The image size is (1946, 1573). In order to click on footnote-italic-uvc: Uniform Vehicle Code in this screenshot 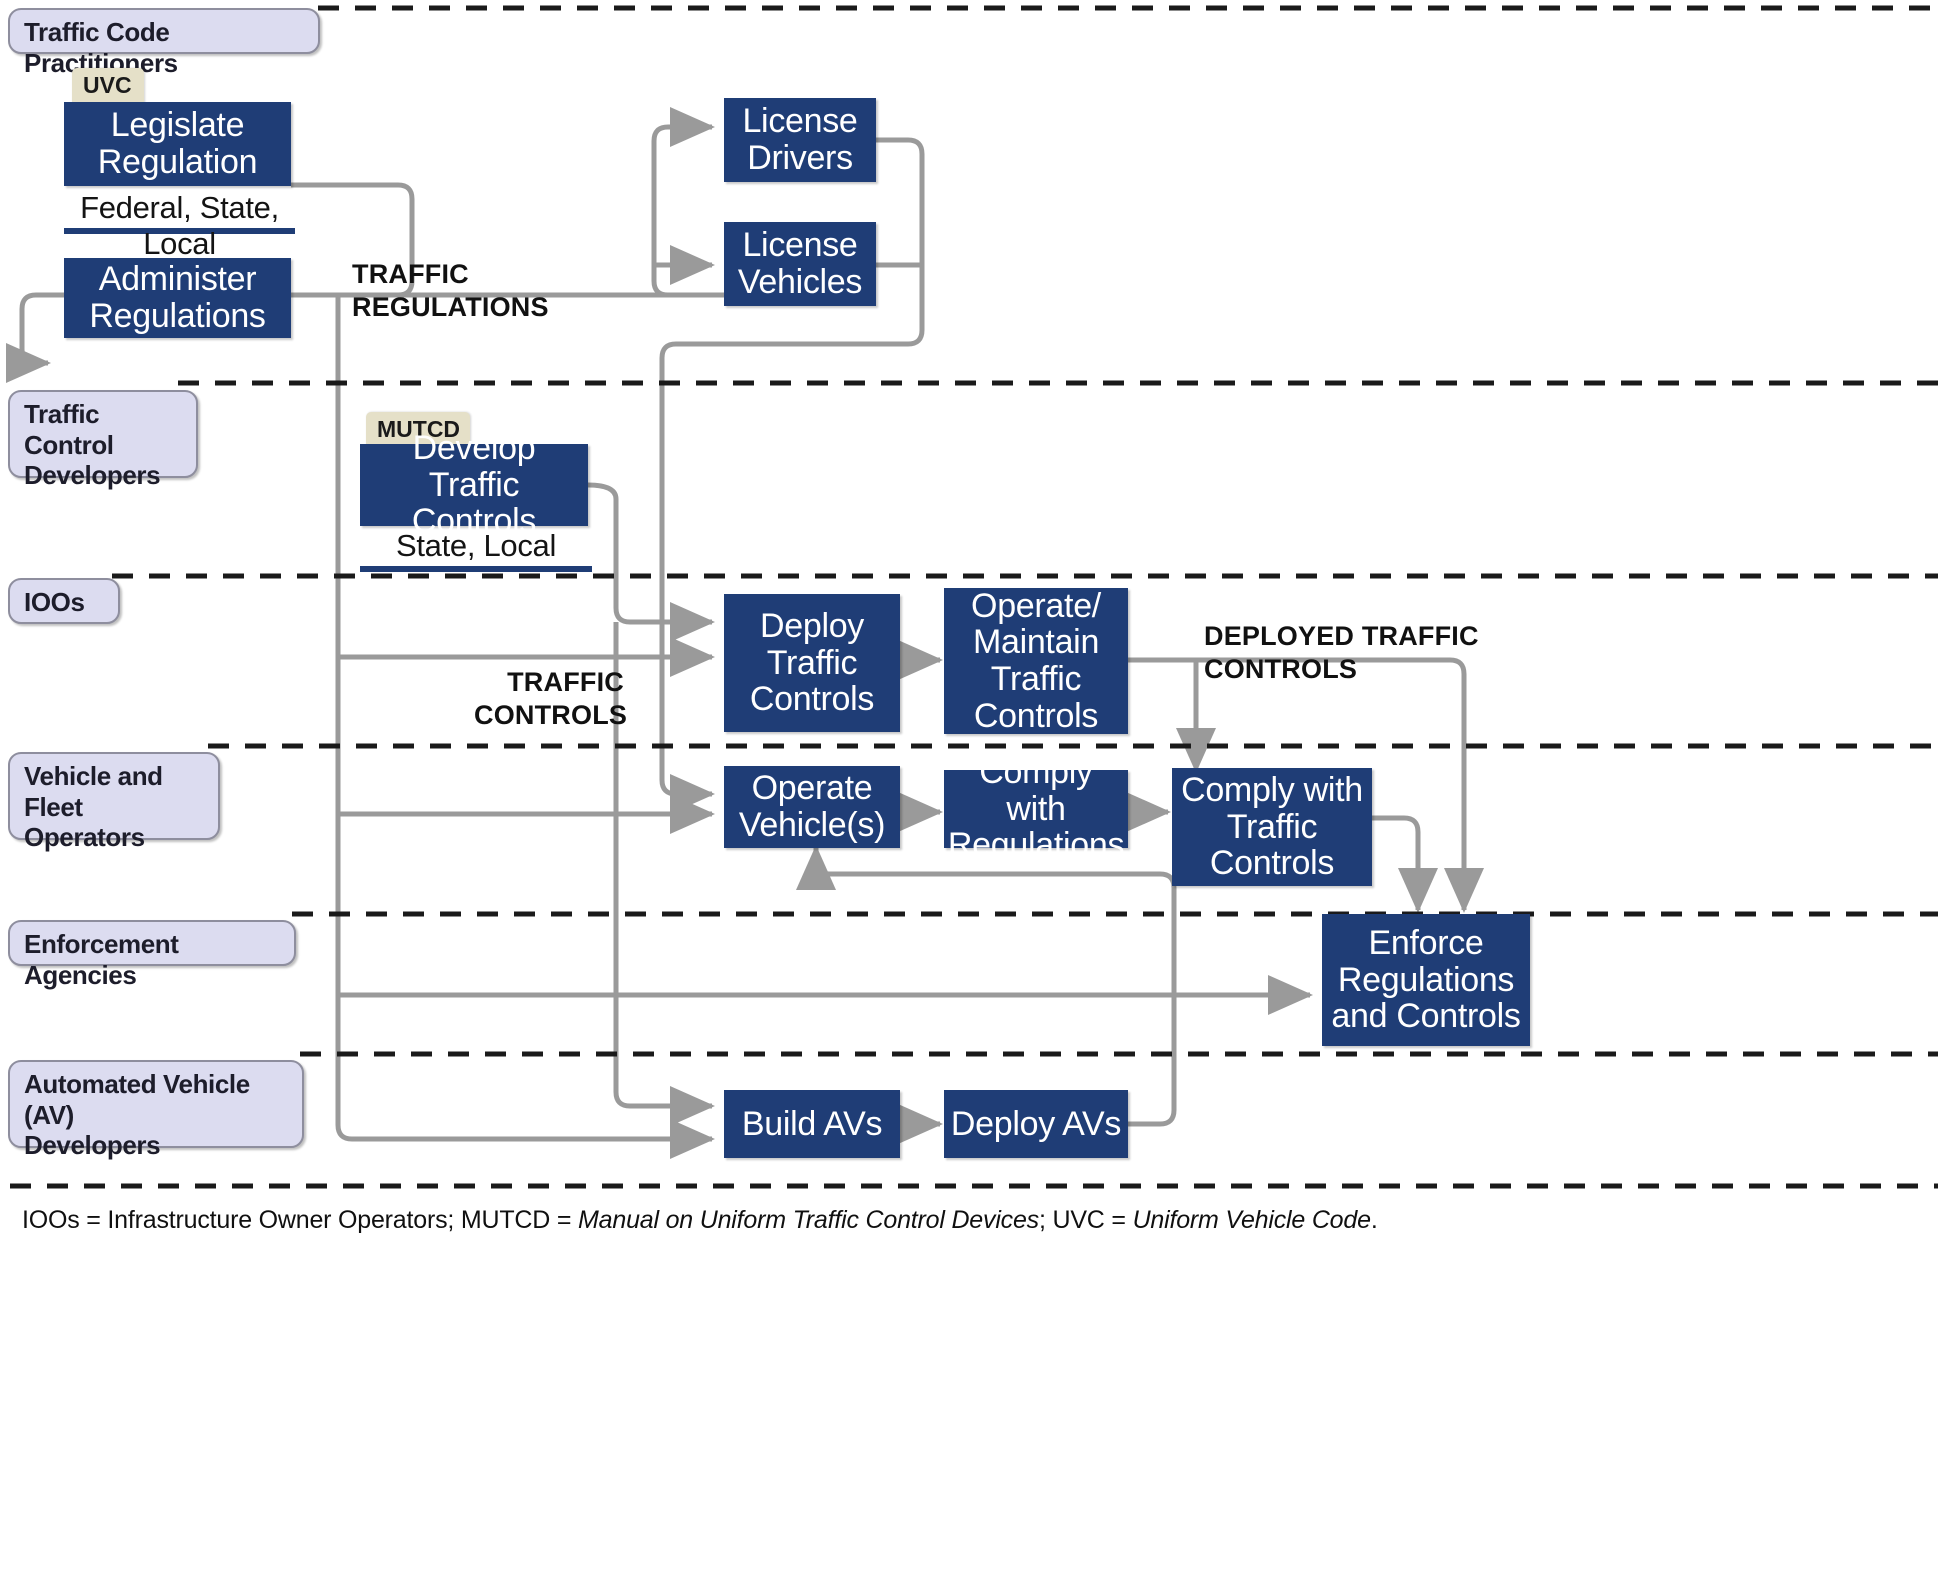, I will do `click(1251, 1220)`.